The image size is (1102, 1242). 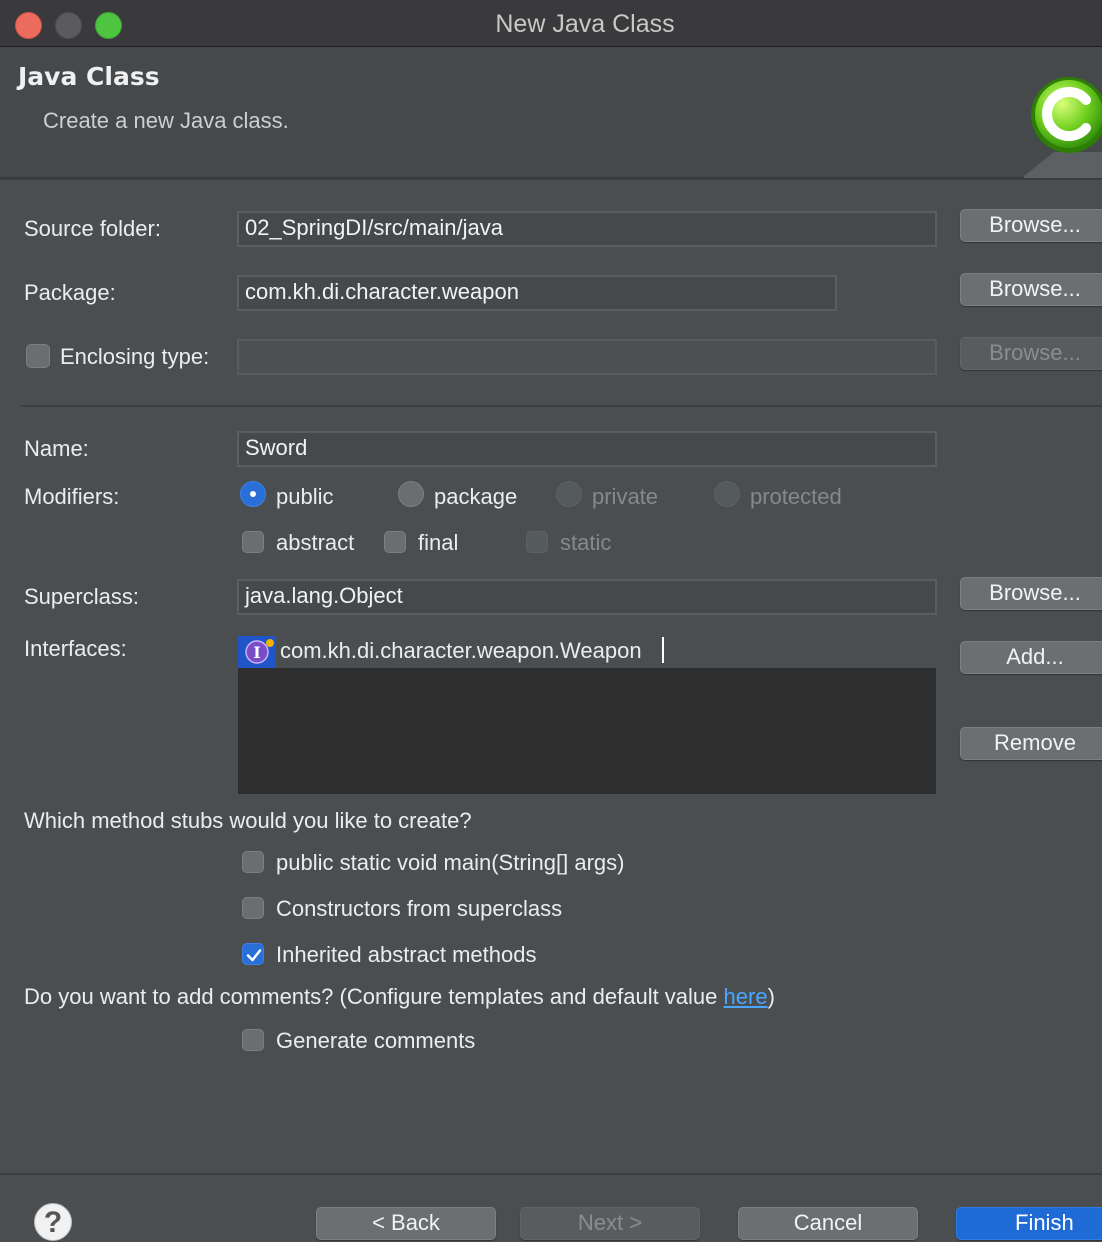 I want to click on checkmark-icon, so click(x=254, y=955).